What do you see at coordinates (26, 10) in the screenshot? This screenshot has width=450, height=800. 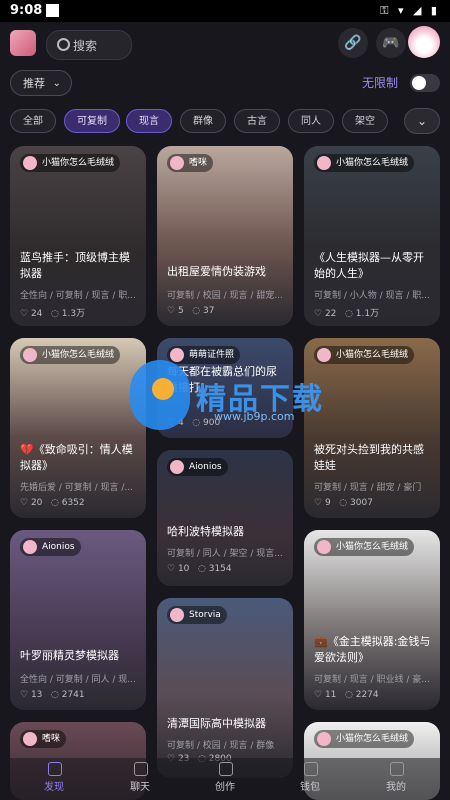 I see `status-time: 9:08` at bounding box center [26, 10].